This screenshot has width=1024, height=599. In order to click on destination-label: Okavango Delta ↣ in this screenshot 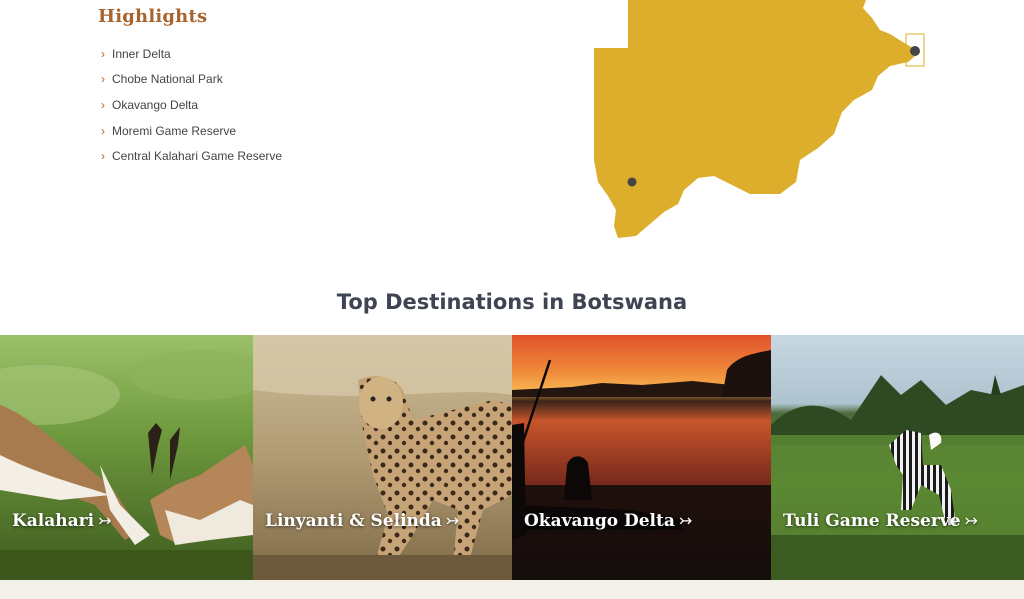, I will do `click(608, 521)`.